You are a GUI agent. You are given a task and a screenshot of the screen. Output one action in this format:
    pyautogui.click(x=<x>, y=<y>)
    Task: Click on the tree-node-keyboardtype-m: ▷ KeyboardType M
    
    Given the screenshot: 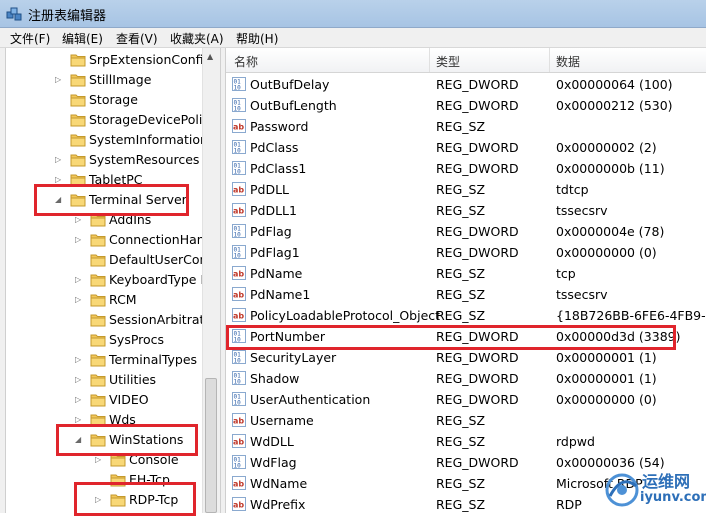 What is the action you would take?
    pyautogui.click(x=105, y=280)
    